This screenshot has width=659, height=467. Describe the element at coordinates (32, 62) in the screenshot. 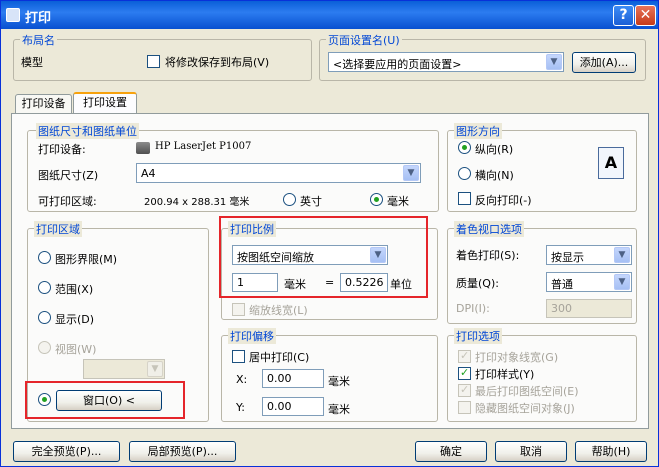

I see `layout-name: 模型` at that location.